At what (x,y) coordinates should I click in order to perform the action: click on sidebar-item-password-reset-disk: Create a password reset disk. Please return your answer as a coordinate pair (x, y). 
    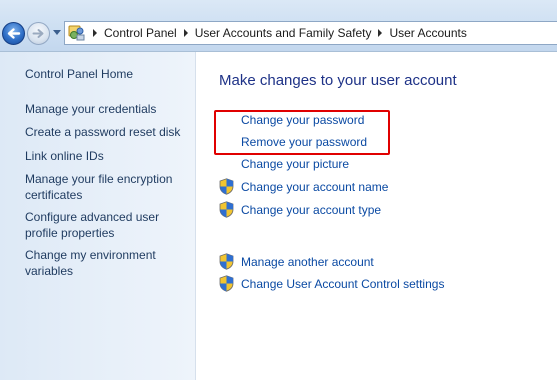
    Looking at the image, I should click on (107, 132).